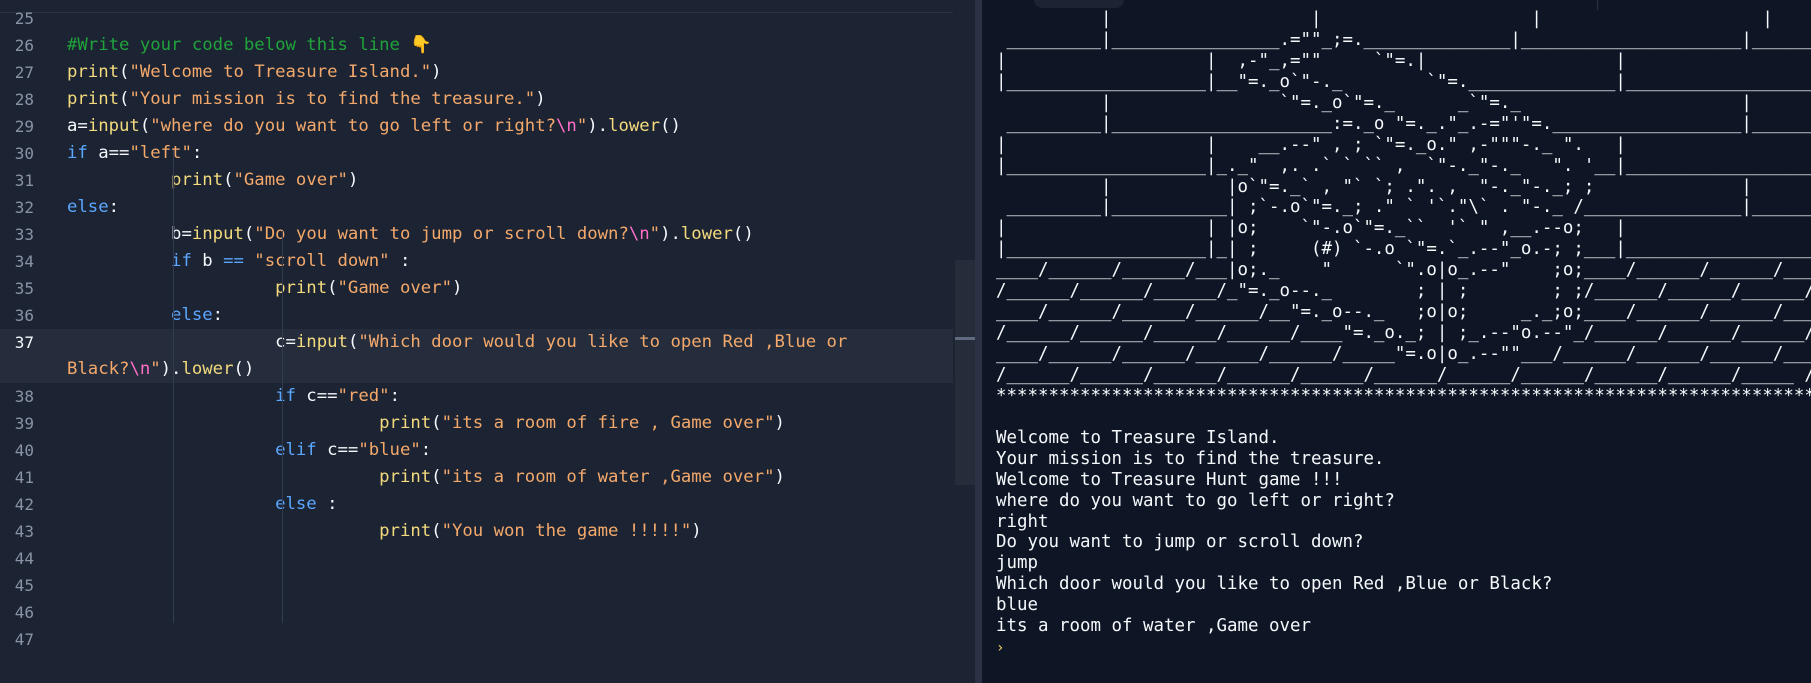  I want to click on indent-guide, so click(282, 427).